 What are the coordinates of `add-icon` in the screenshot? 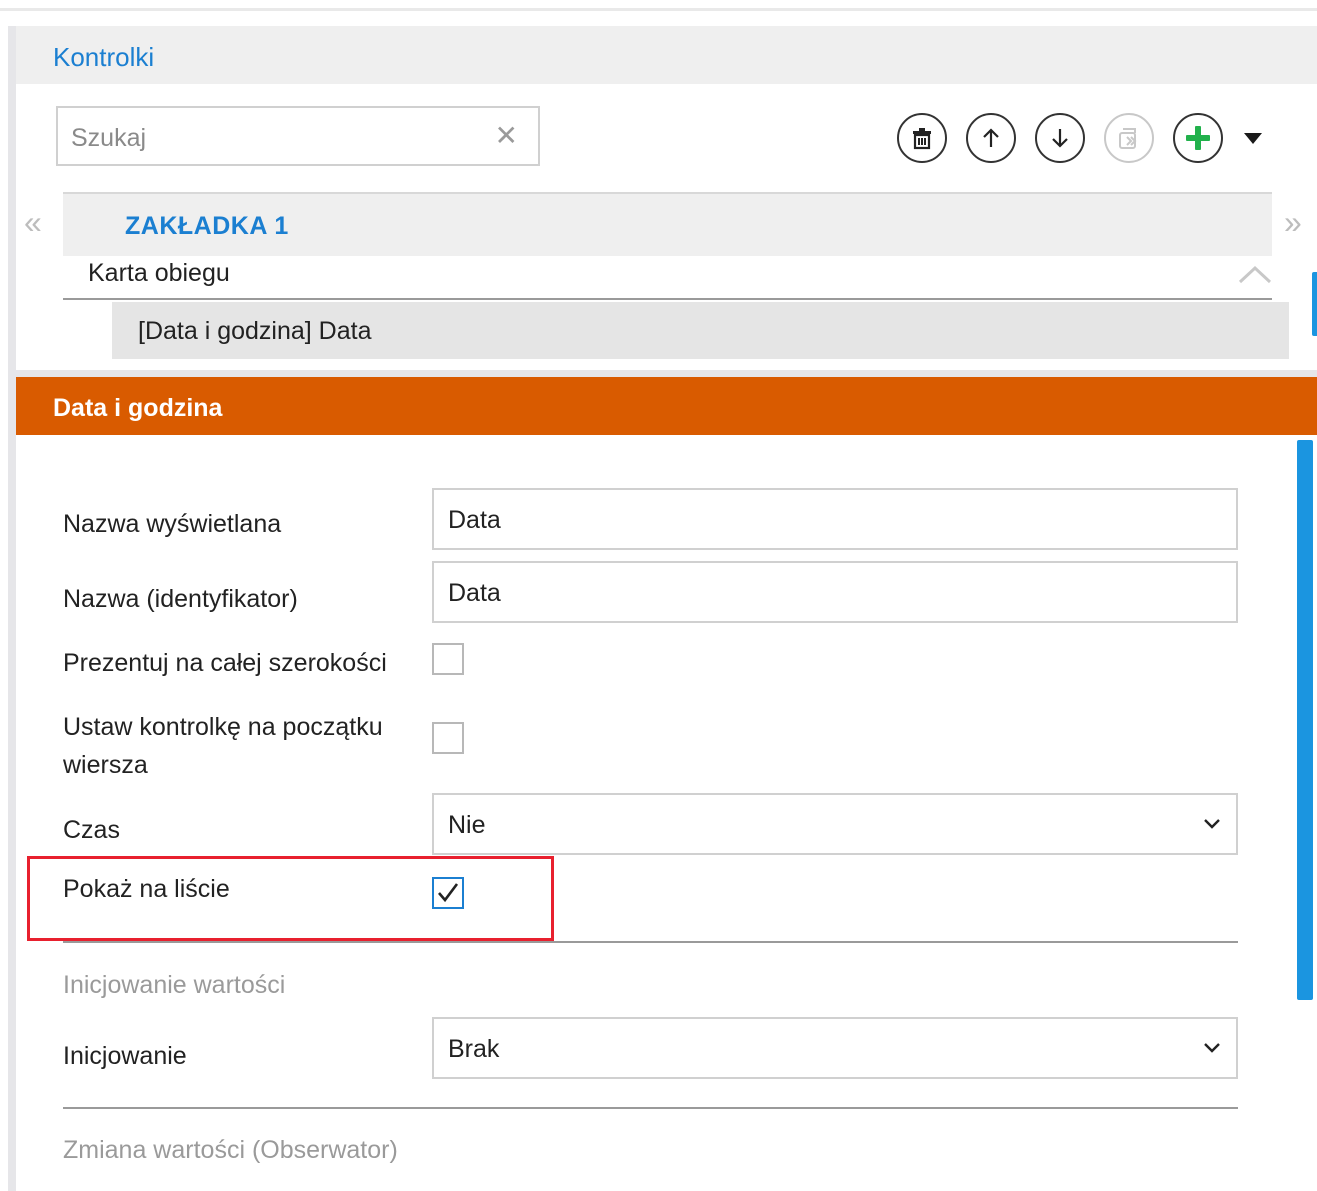 It's located at (1198, 138).